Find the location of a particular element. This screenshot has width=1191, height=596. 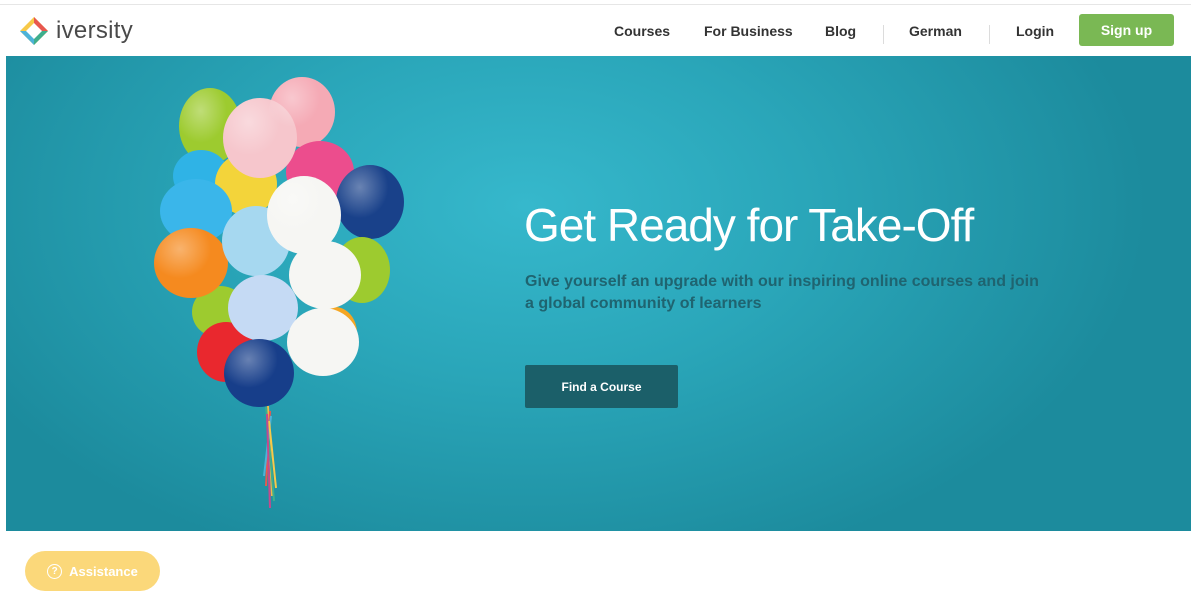

assistance-label: Assistance is located at coordinates (103, 571).